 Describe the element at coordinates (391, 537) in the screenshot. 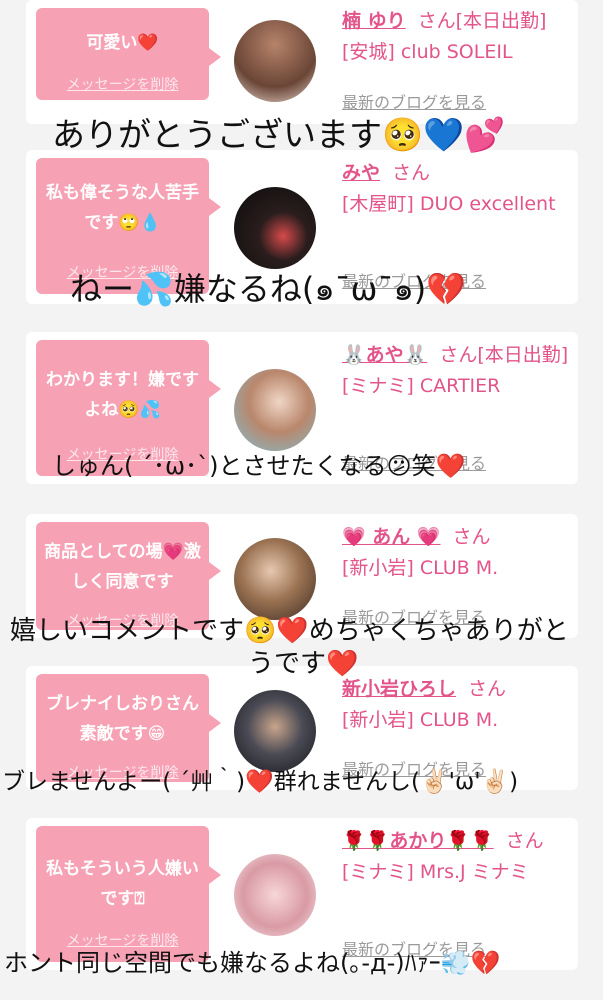

I see `profile-name-link: 💗 あん 💗` at that location.